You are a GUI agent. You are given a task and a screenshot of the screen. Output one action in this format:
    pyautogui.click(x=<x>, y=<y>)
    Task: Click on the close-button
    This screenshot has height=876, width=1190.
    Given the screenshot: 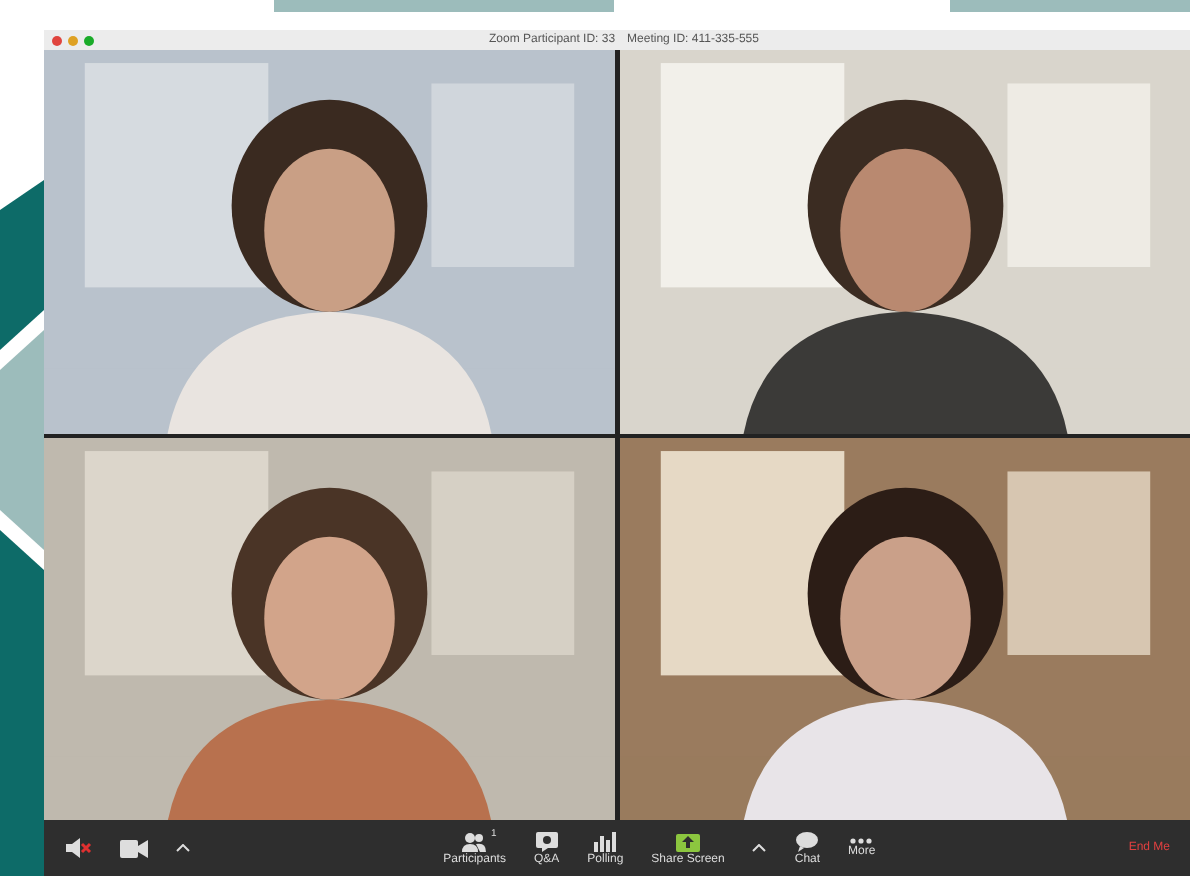 What is the action you would take?
    pyautogui.click(x=57, y=40)
    